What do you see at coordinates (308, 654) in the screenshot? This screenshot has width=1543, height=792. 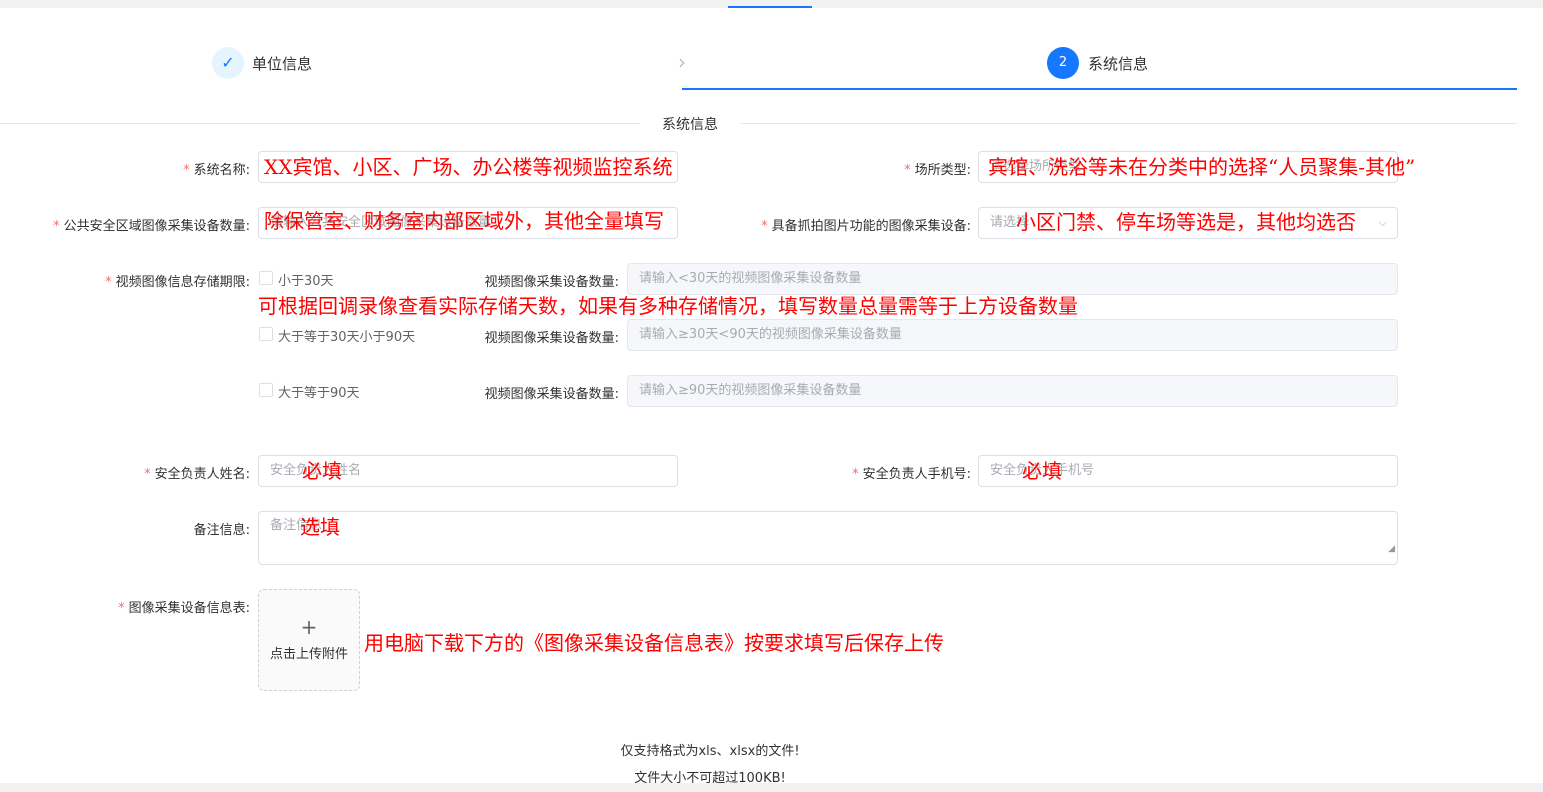 I see `upload-text: 点击上传附件` at bounding box center [308, 654].